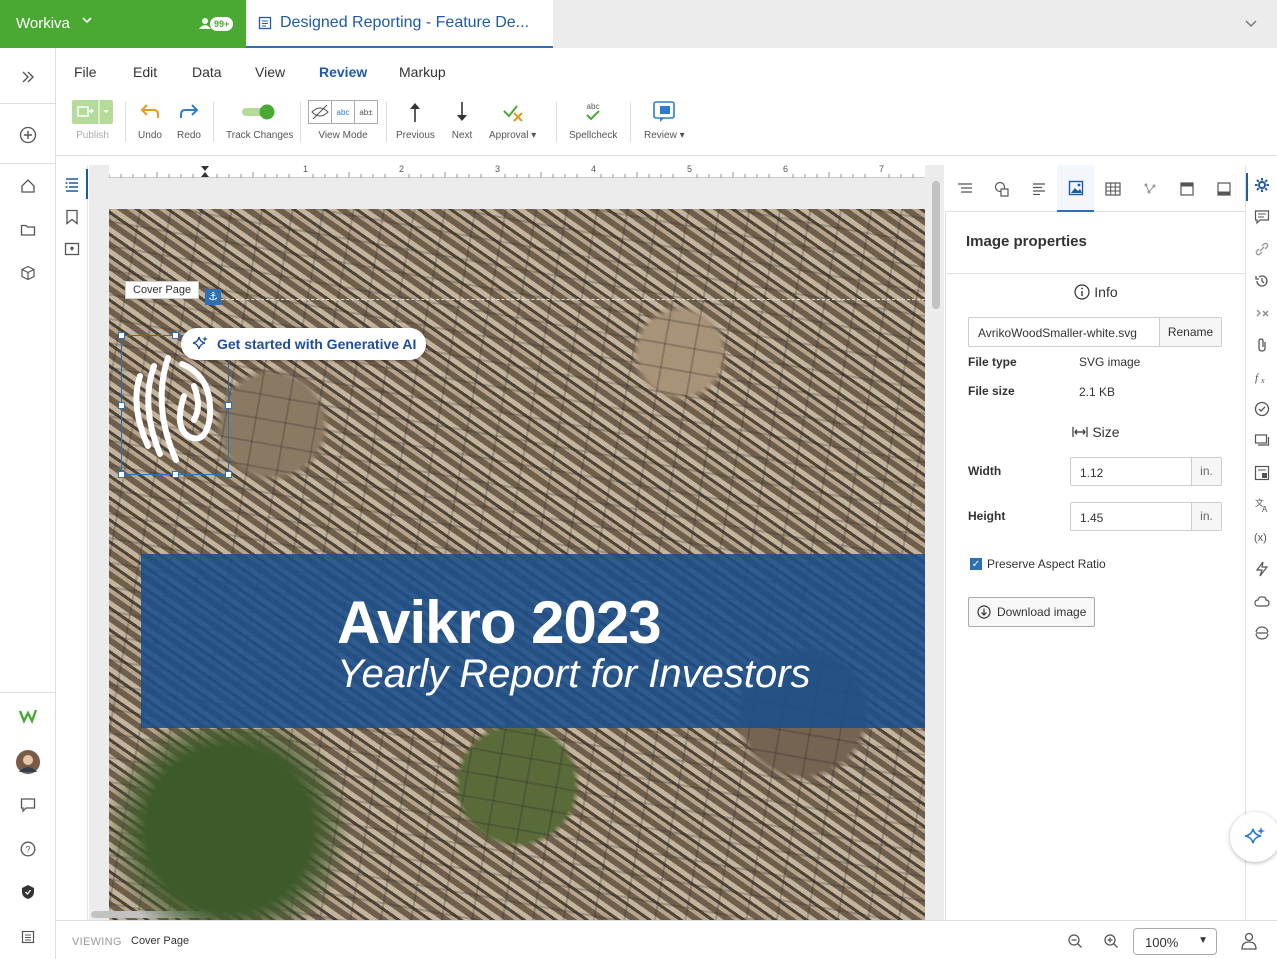 The width and height of the screenshot is (1277, 959). Describe the element at coordinates (1111, 943) in the screenshot. I see `zoom-in-icon` at that location.